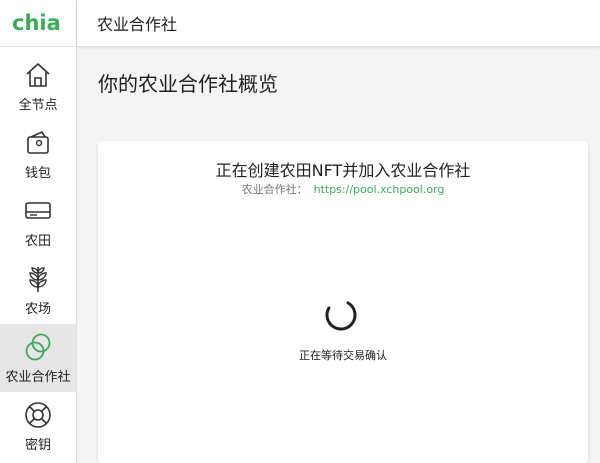 The width and height of the screenshot is (600, 463). I want to click on chia-logo: chia, so click(38, 23).